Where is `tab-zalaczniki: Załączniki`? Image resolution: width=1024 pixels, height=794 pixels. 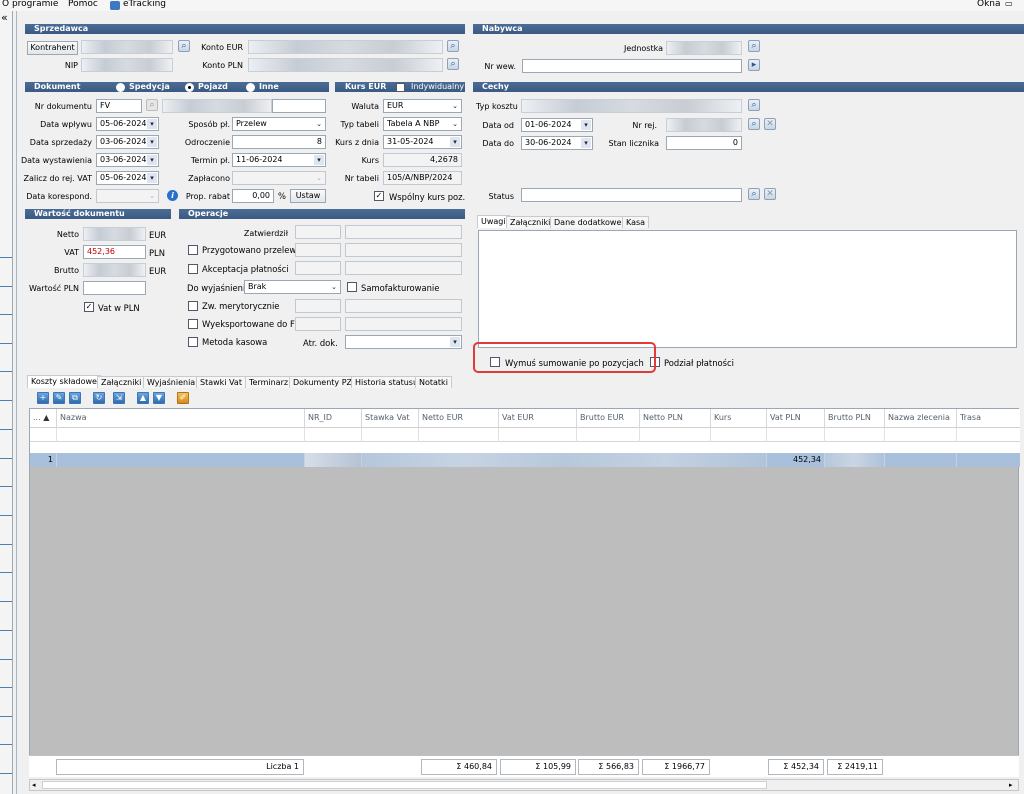 tab-zalaczniki: Załączniki is located at coordinates (530, 222).